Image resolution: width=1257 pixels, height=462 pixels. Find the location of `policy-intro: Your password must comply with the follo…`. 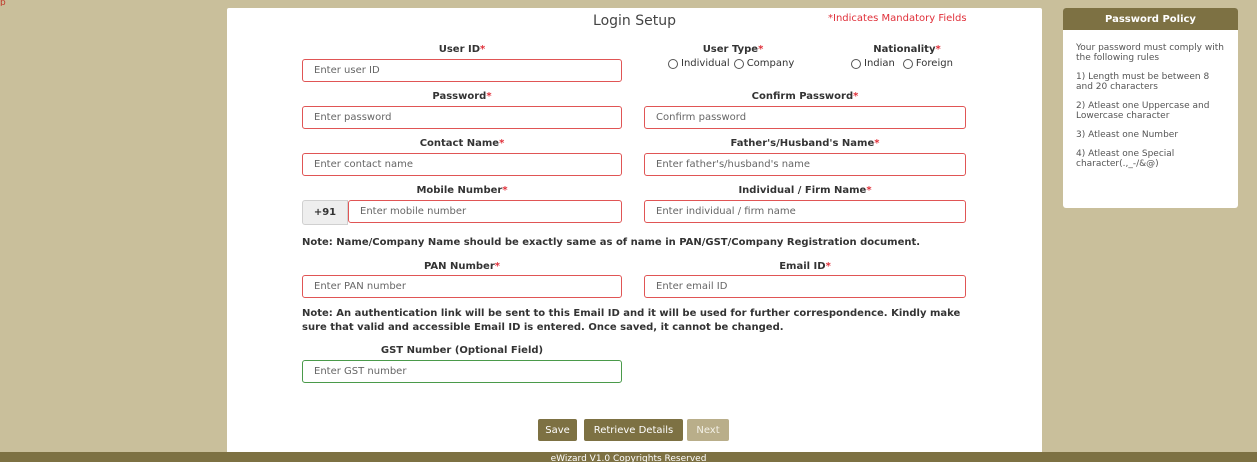

policy-intro: Your password must comply with the follo… is located at coordinates (1150, 53).